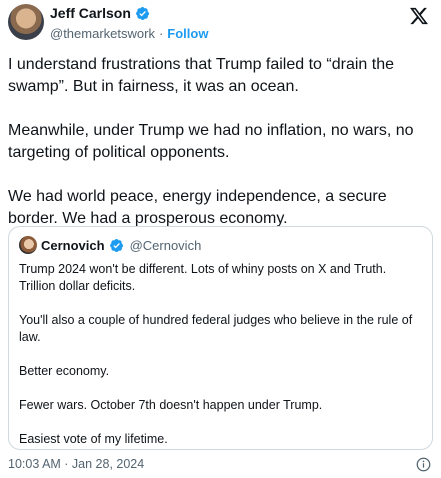 The height and width of the screenshot is (478, 441). Describe the element at coordinates (76, 464) in the screenshot. I see `tweet-timestamp: 10:03 AM · Jan 28, 2024` at that location.